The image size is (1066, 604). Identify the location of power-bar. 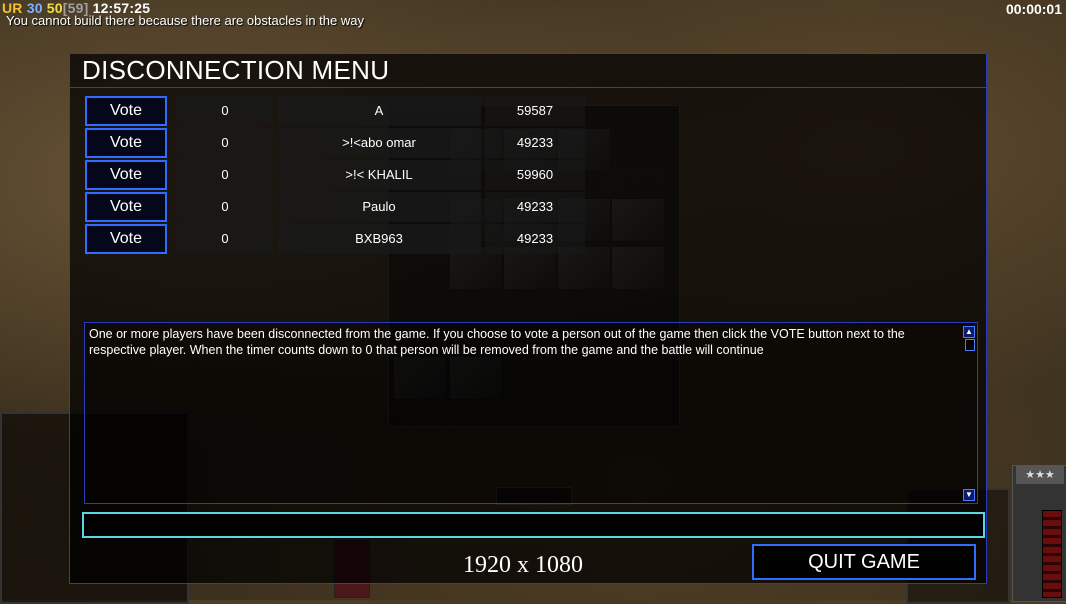
(1052, 554).